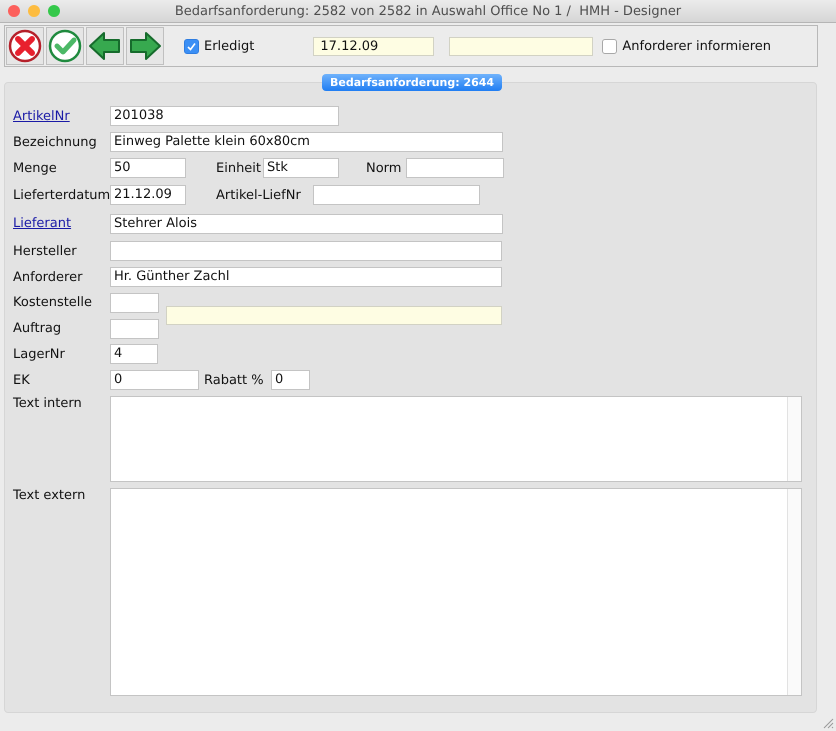 Image resolution: width=836 pixels, height=731 pixels. I want to click on text-area, so click(456, 439).